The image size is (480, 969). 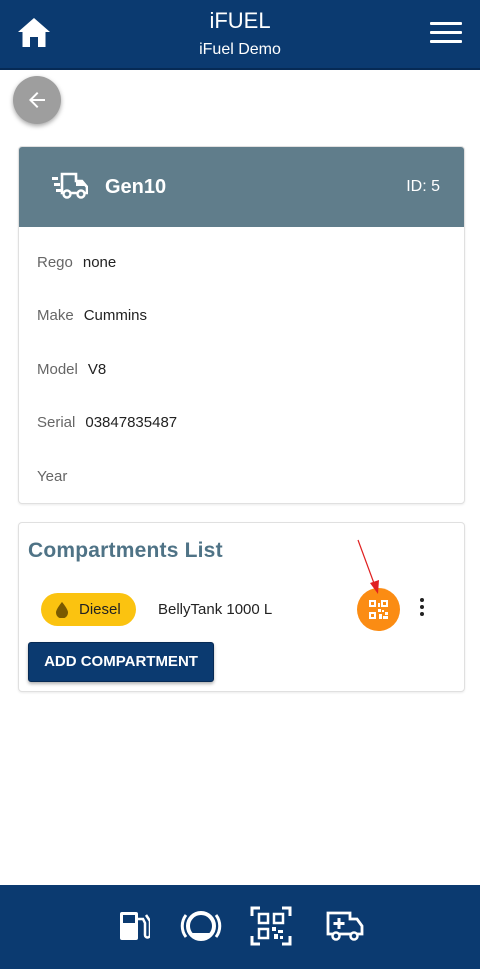 I want to click on asset-id: ID: 5, so click(x=423, y=186).